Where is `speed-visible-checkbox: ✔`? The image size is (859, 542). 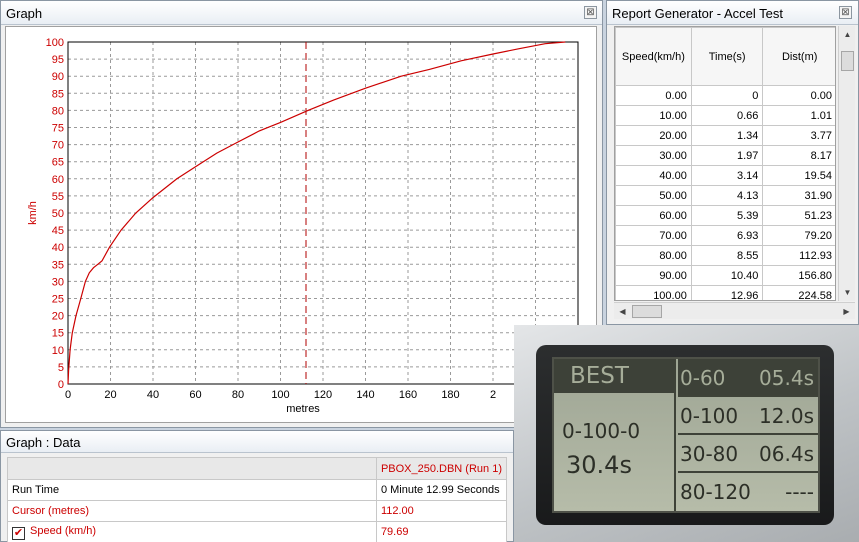
speed-visible-checkbox: ✔ is located at coordinates (18, 533).